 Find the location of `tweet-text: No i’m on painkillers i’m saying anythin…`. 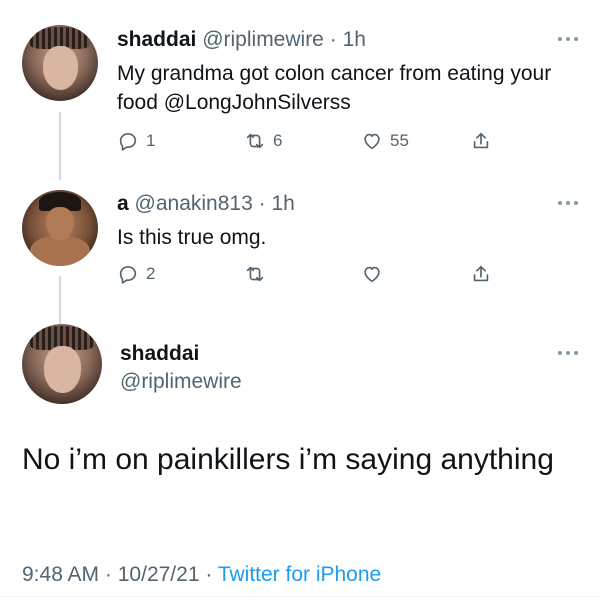

tweet-text: No i’m on painkillers i’m saying anythin… is located at coordinates (288, 459).